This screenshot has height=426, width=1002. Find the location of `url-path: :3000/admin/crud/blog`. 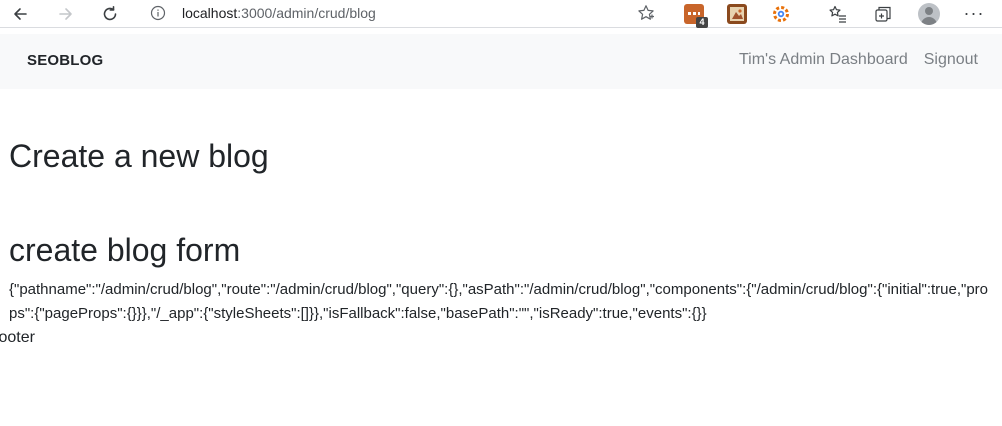

url-path: :3000/admin/crud/blog is located at coordinates (306, 13).